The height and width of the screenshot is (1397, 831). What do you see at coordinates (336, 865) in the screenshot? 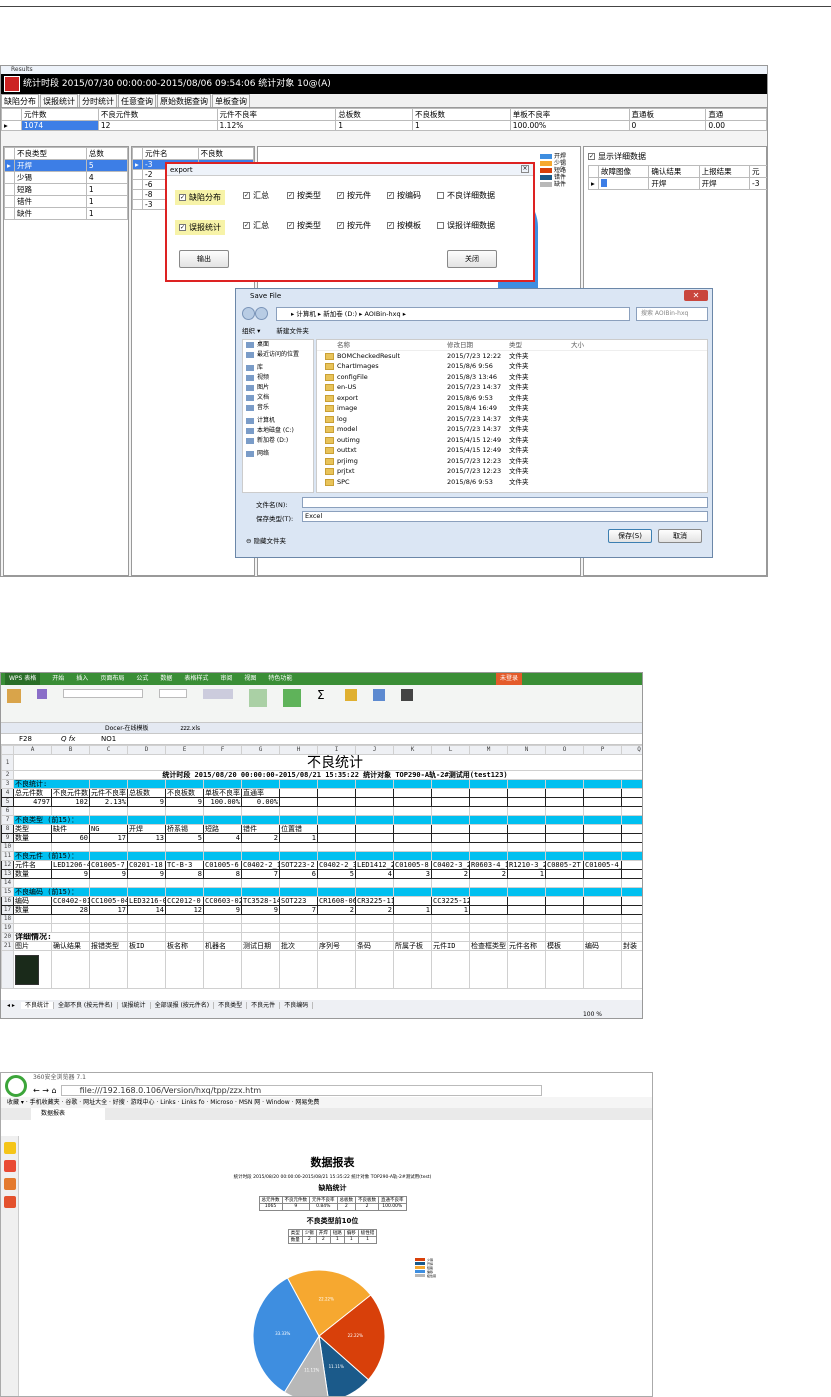
I see `cell: C0402-2_3` at bounding box center [336, 865].